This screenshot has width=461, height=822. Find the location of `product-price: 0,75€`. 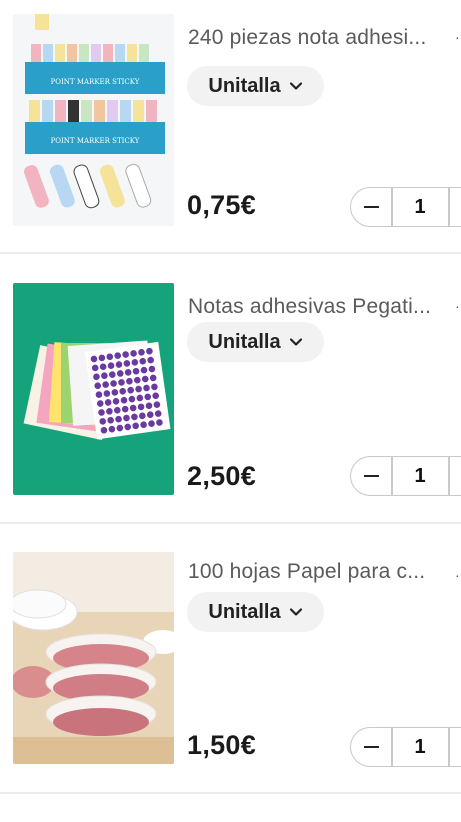

product-price: 0,75€ is located at coordinates (222, 205).